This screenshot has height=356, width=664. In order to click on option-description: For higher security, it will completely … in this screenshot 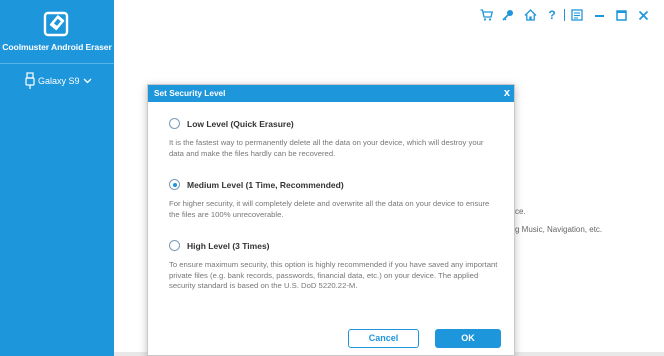, I will do `click(329, 209)`.